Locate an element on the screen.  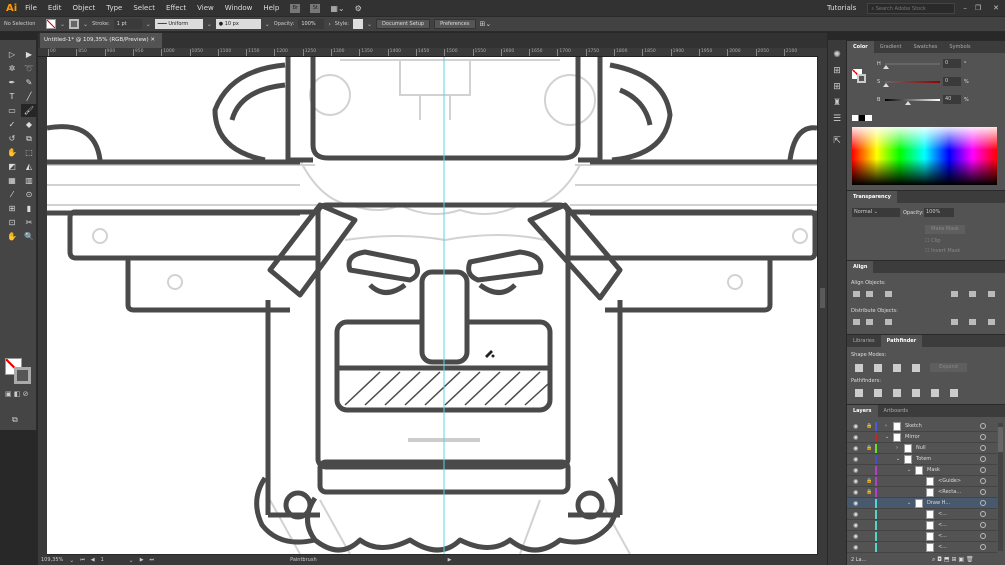
close-button: ✕ is located at coordinates (996, 8).